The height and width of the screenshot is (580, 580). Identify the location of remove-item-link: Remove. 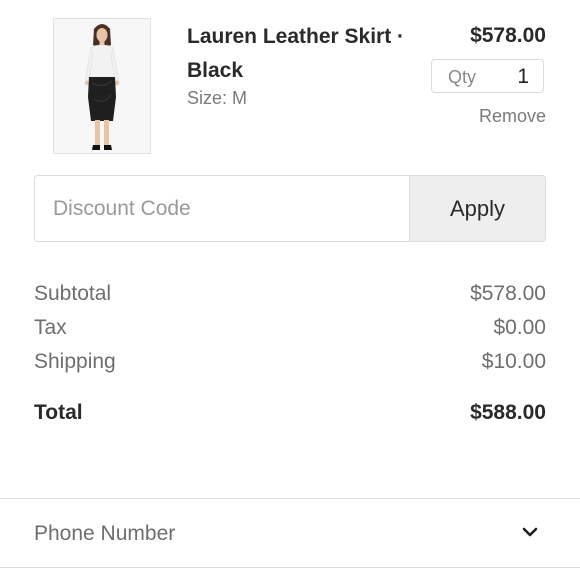
(512, 116).